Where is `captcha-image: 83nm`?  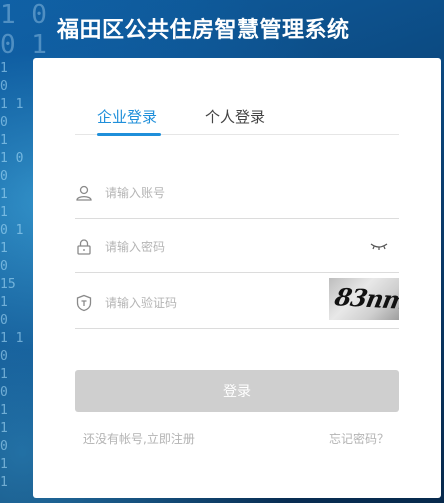
captcha-image: 83nm is located at coordinates (364, 299).